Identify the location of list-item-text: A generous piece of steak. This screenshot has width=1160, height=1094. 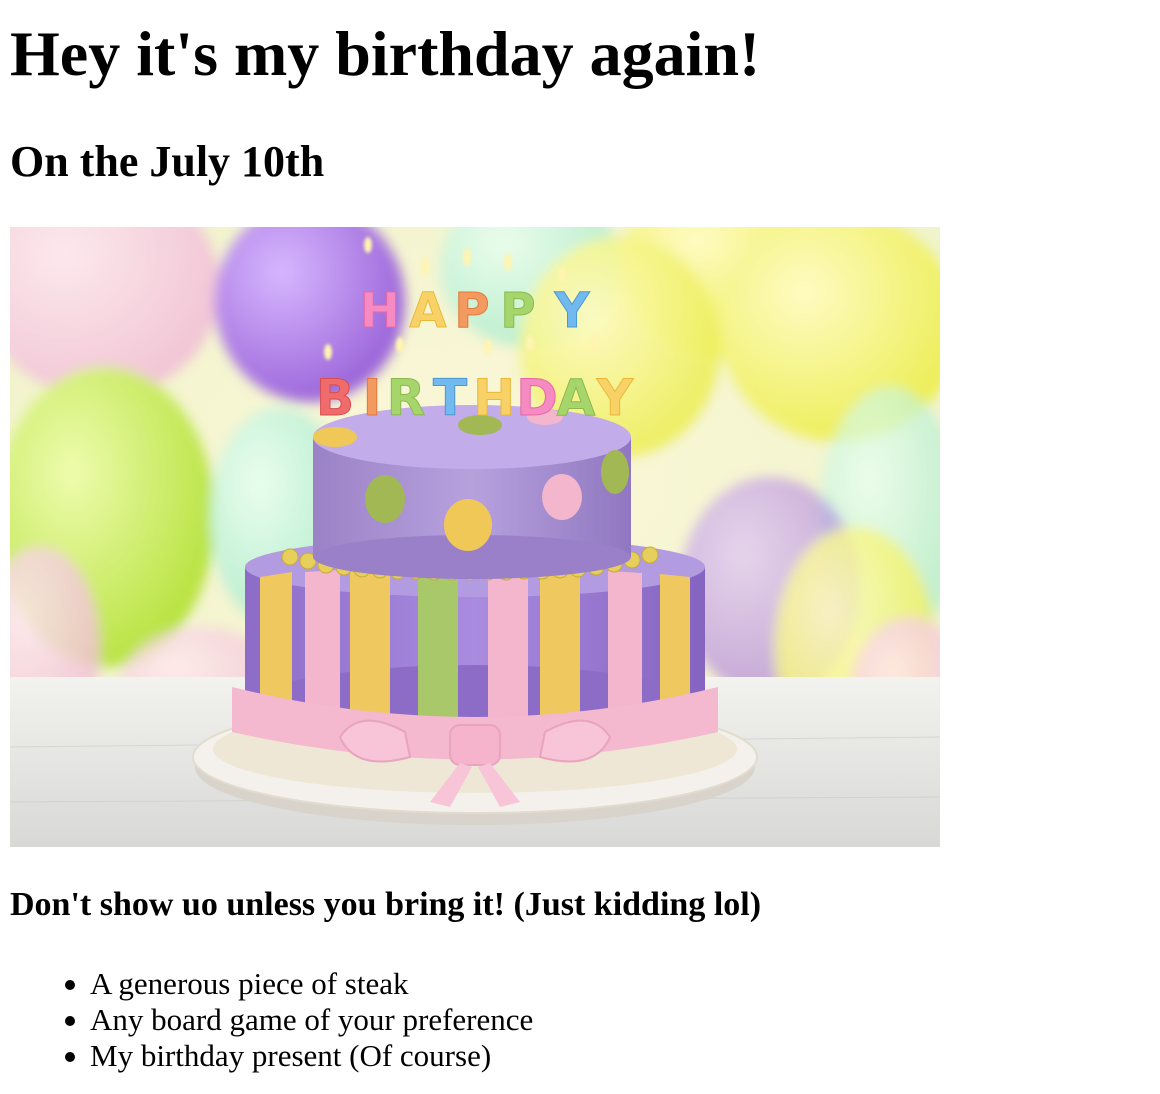
(249, 983).